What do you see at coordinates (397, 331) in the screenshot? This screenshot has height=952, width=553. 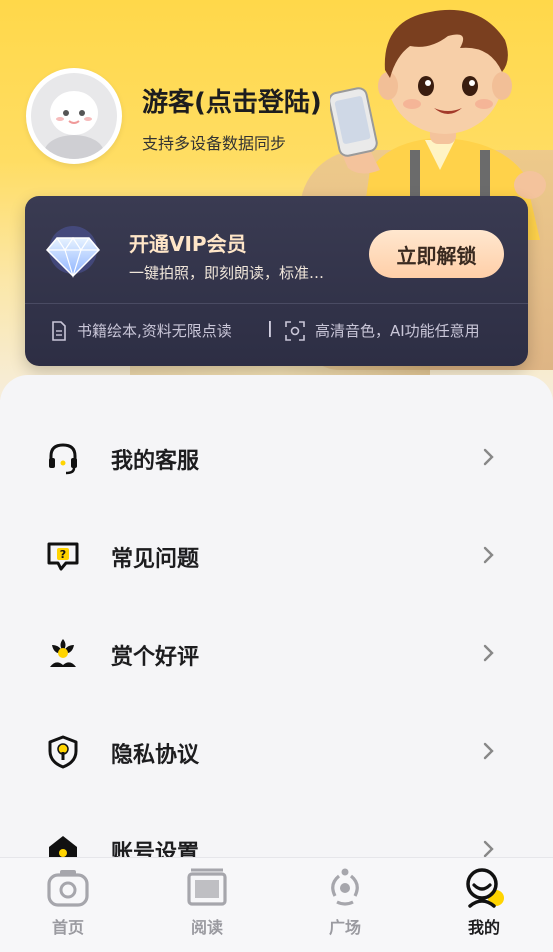 I see `vip-feature-voice-label: 高清音色，AI功能任意用` at bounding box center [397, 331].